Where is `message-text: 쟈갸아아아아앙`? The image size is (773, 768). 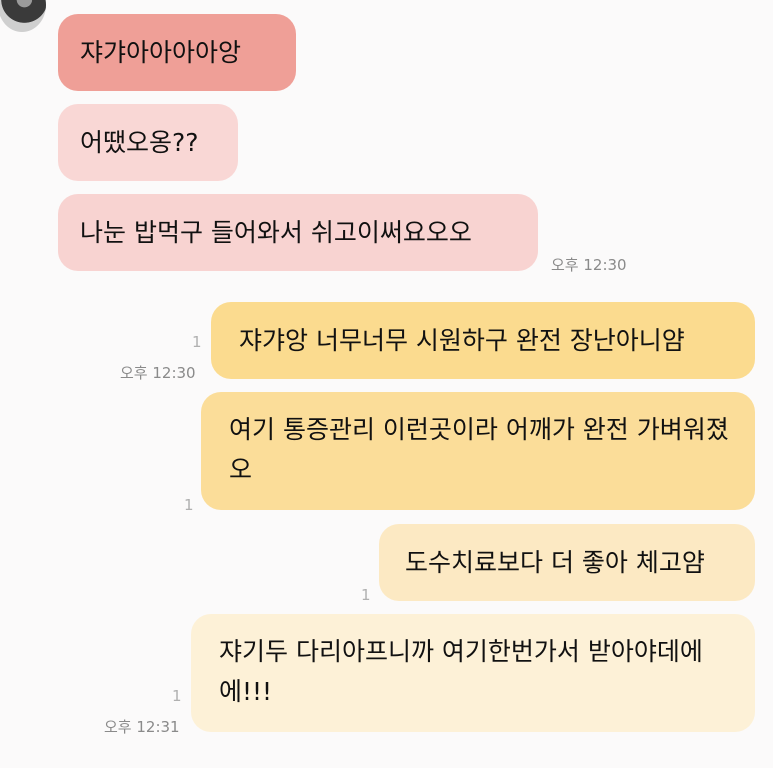
message-text: 쟈갸아아아아앙 is located at coordinates (161, 52).